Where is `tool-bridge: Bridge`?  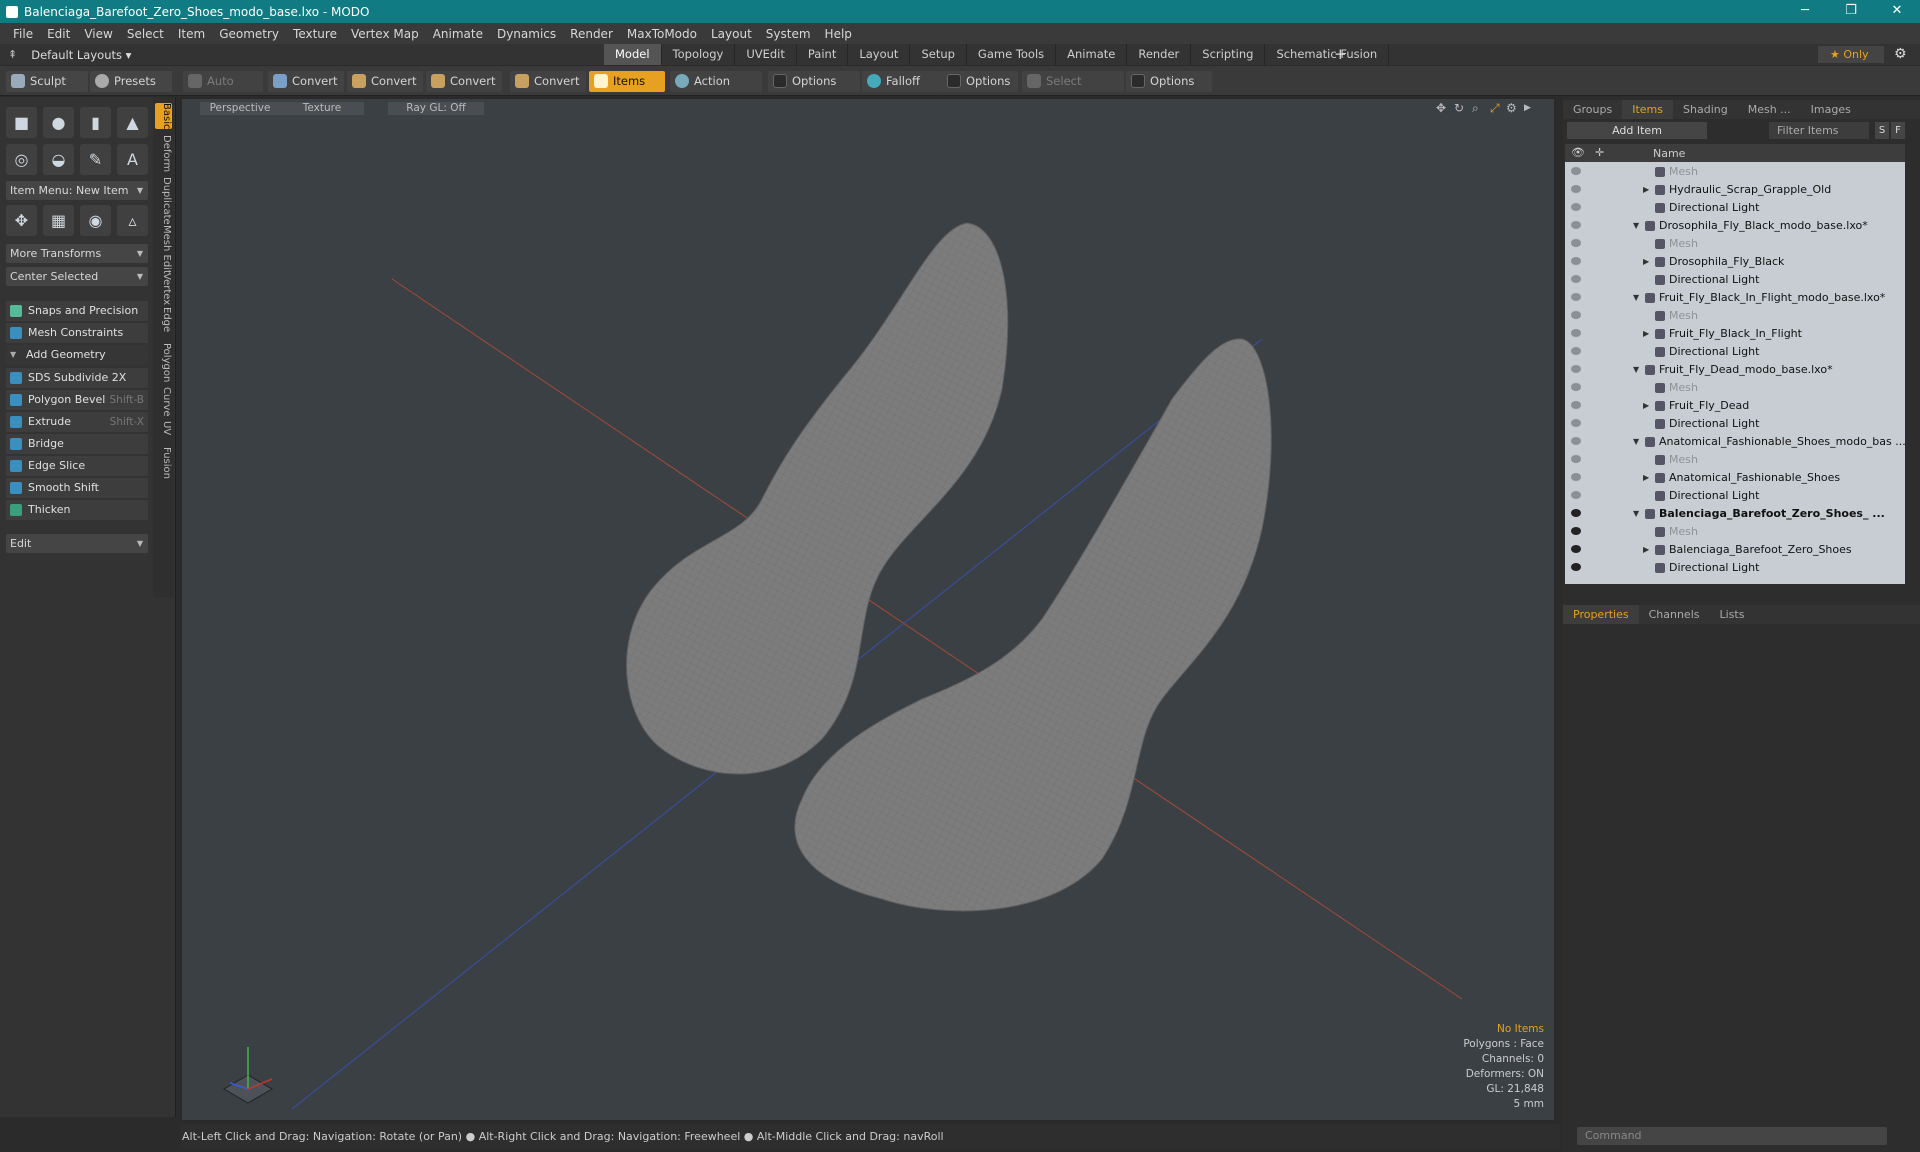
tool-bridge: Bridge is located at coordinates (77, 444).